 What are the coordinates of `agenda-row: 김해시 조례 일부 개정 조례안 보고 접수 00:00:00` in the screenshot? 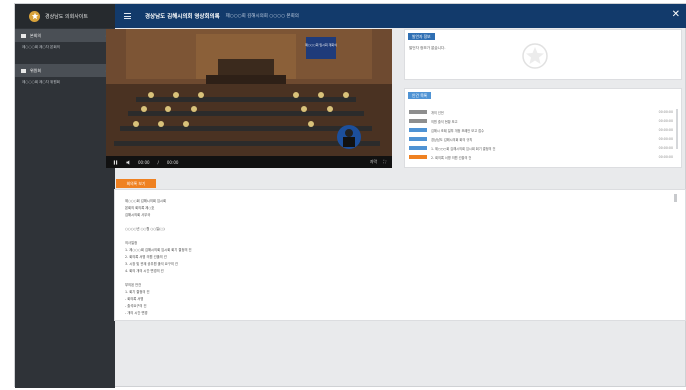 It's located at (541, 130).